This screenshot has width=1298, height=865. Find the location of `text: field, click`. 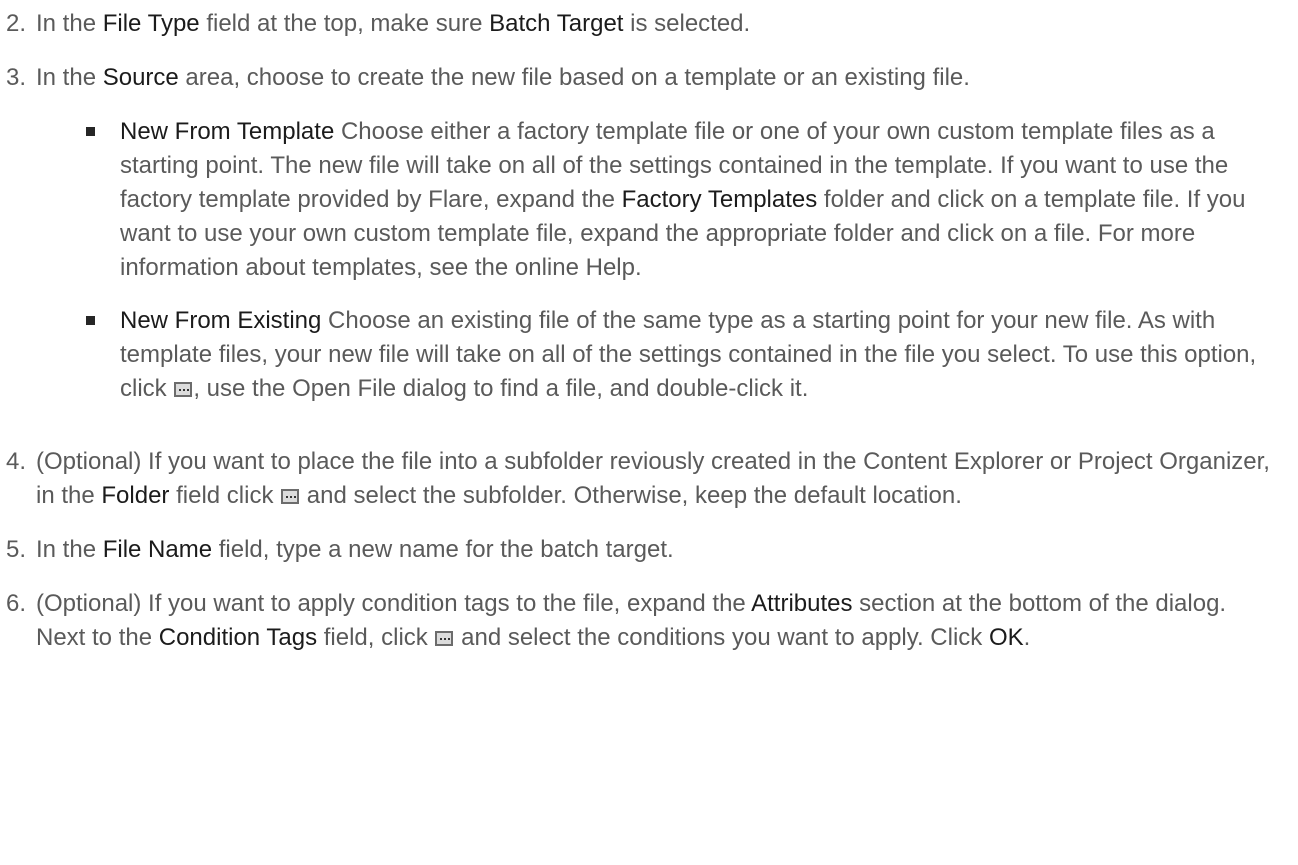

text: field, click is located at coordinates (376, 637).